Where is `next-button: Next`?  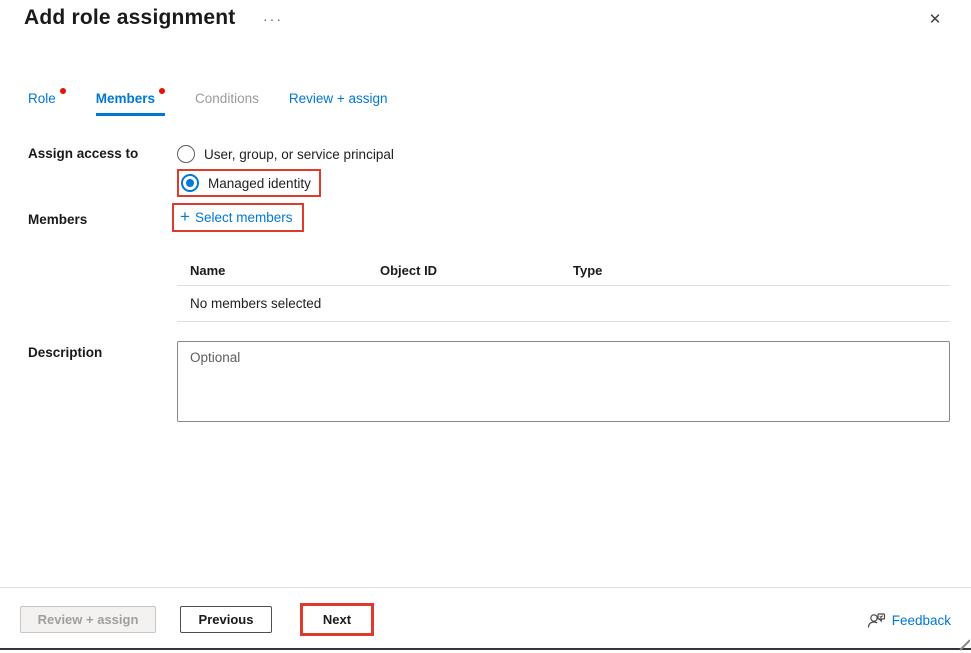
next-button: Next is located at coordinates (337, 619).